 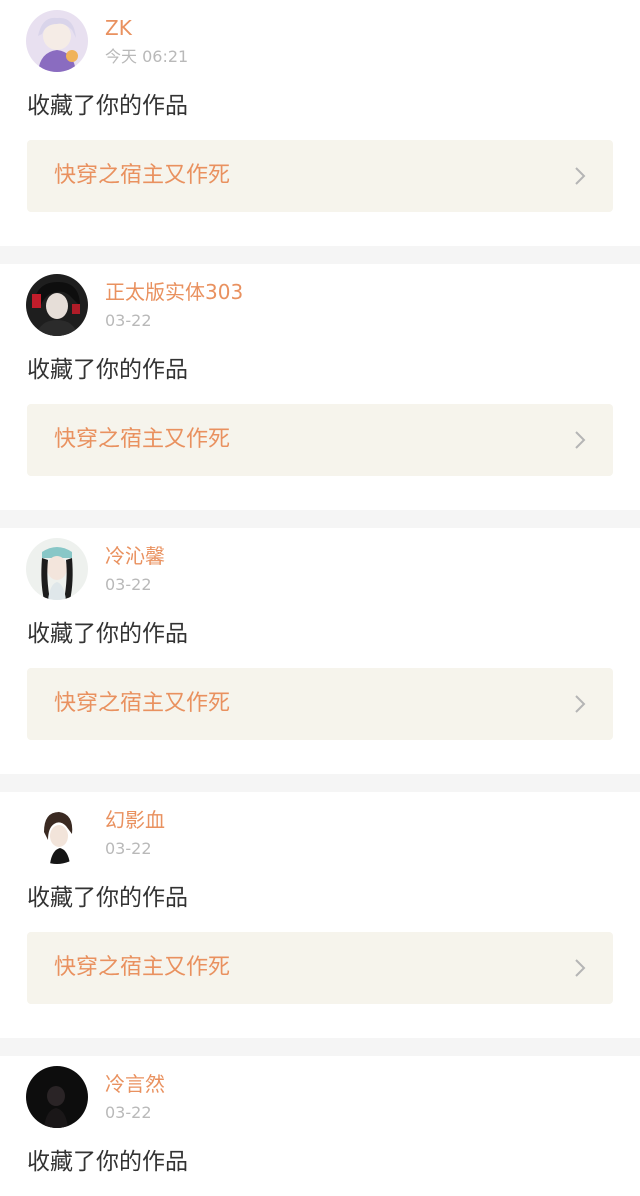 I want to click on username: 正太版实体303, so click(x=174, y=292).